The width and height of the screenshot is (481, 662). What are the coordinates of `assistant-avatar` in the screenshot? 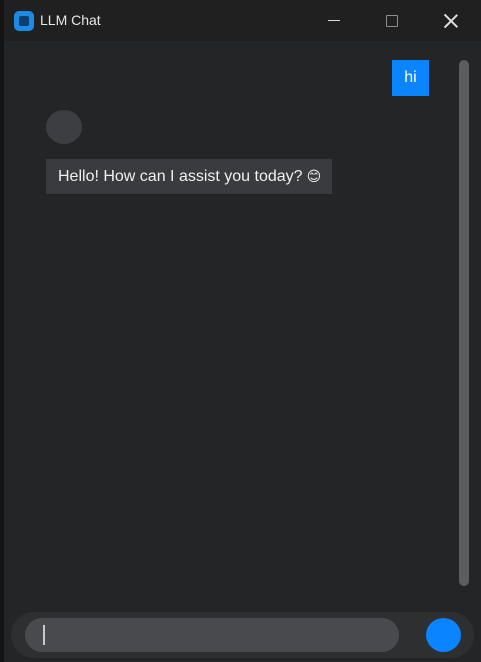 It's located at (64, 127).